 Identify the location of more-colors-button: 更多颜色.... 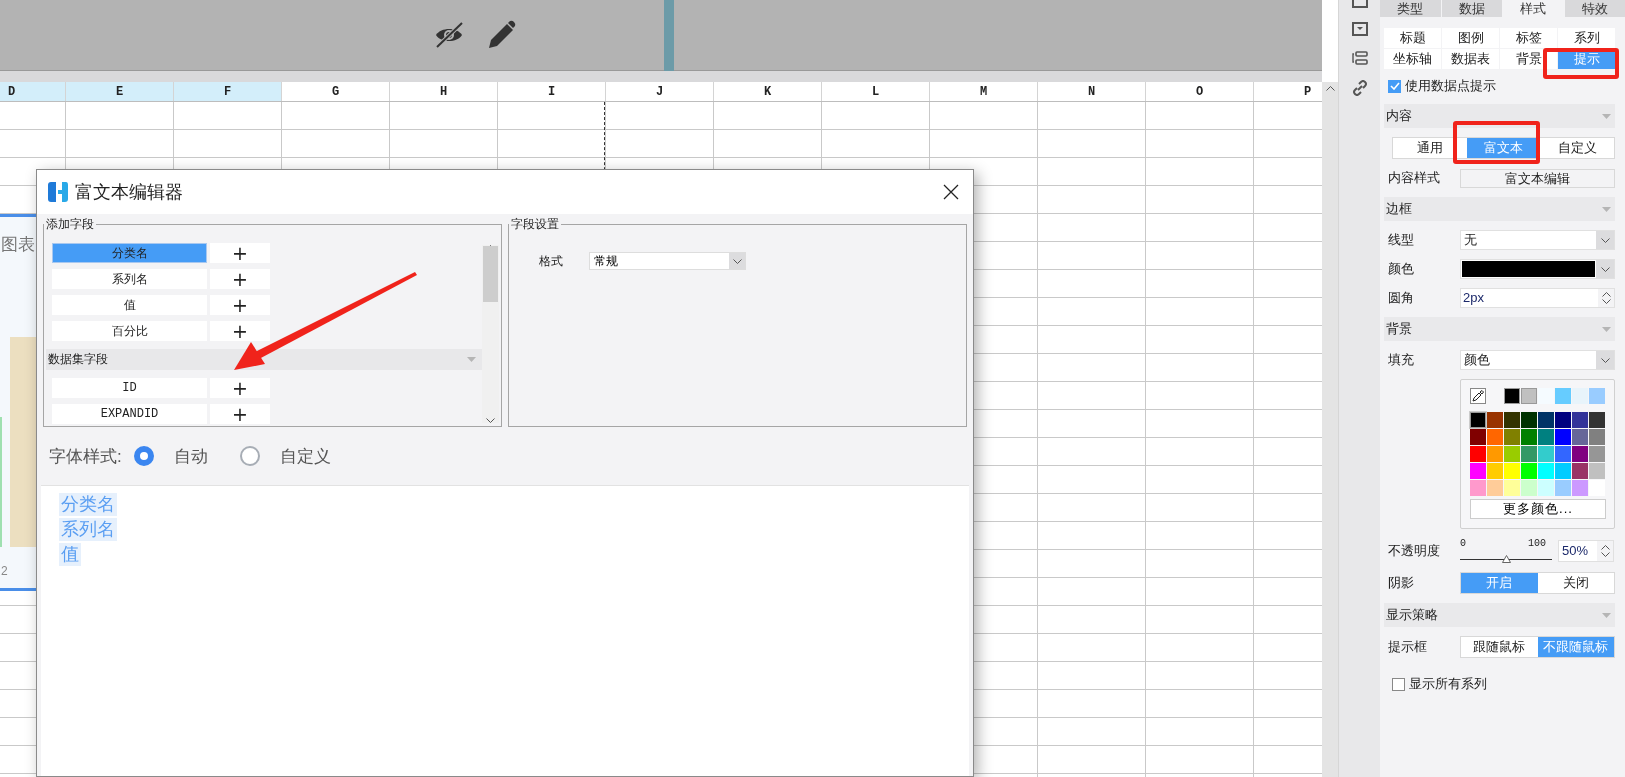
(1538, 509).